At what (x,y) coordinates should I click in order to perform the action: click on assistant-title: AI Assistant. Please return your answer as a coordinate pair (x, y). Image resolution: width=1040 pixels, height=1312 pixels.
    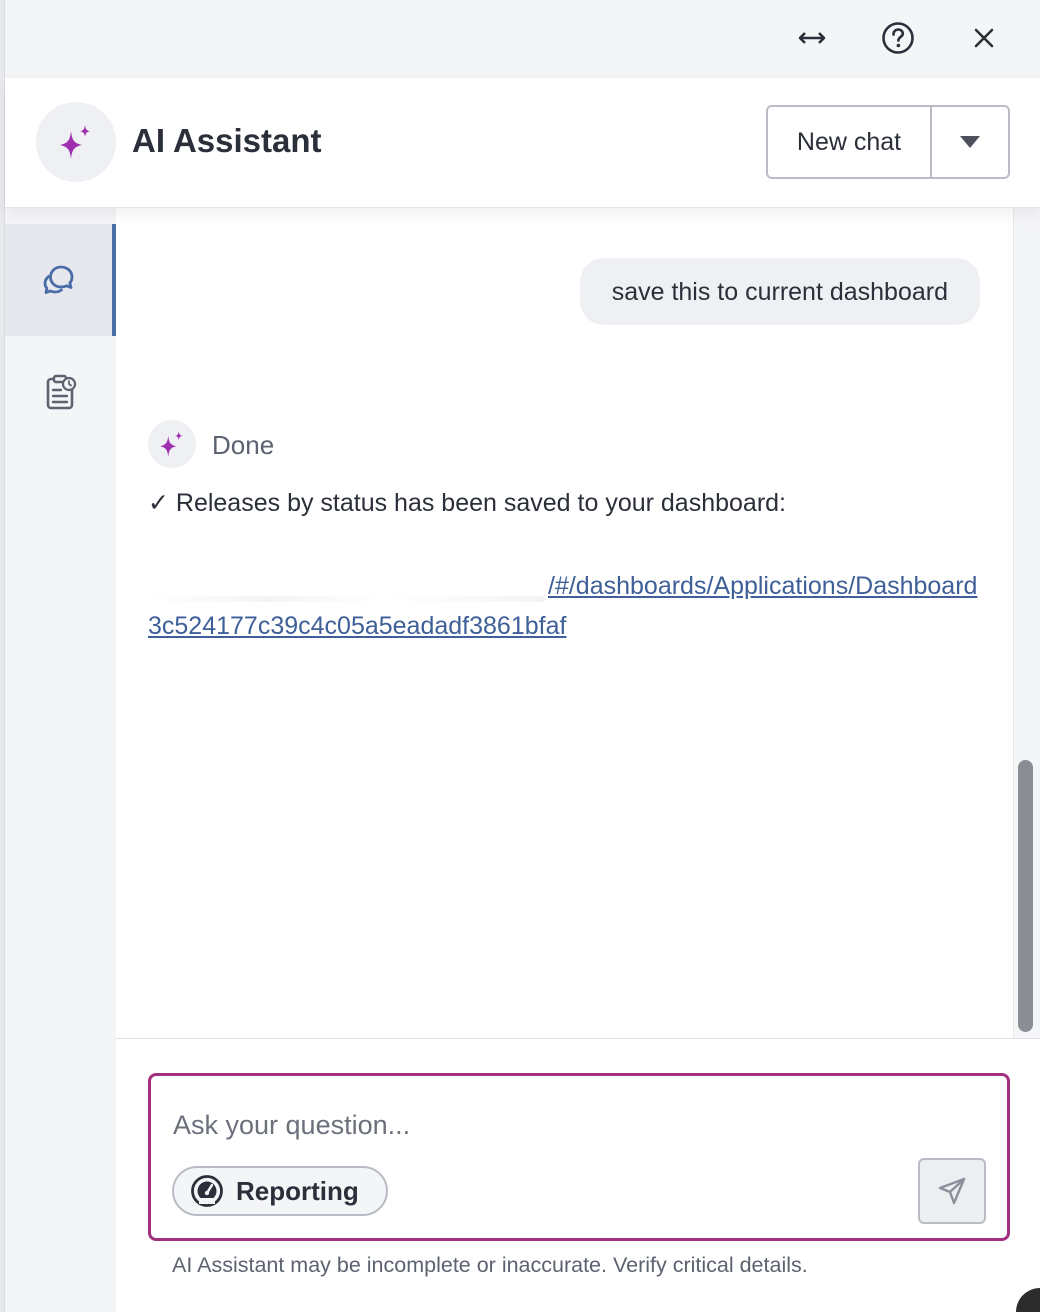
    Looking at the image, I should click on (227, 140).